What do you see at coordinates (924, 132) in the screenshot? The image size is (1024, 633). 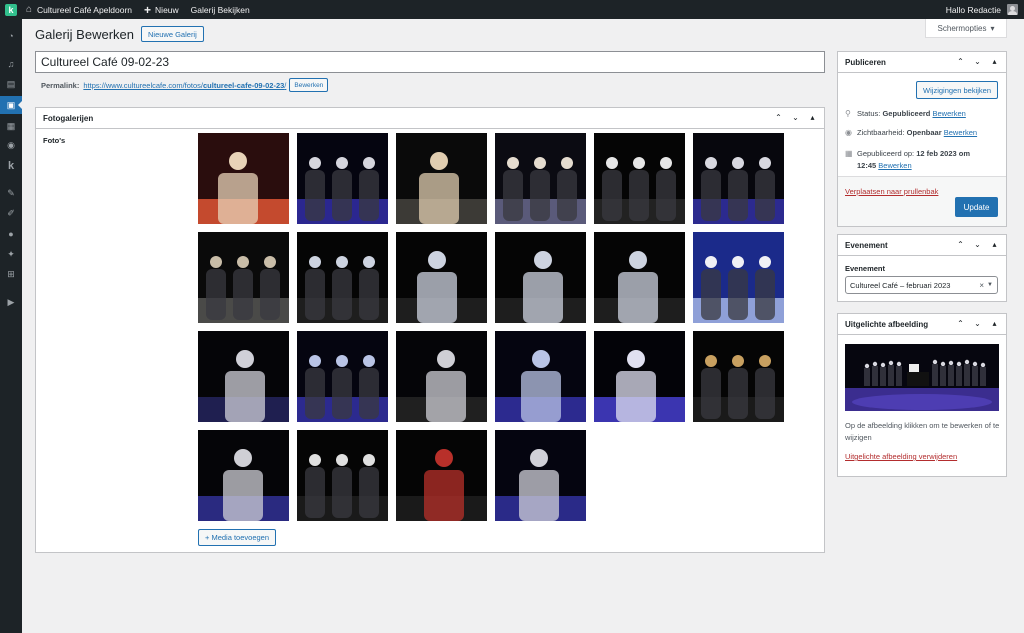 I see `visibility-value: Openbaar` at bounding box center [924, 132].